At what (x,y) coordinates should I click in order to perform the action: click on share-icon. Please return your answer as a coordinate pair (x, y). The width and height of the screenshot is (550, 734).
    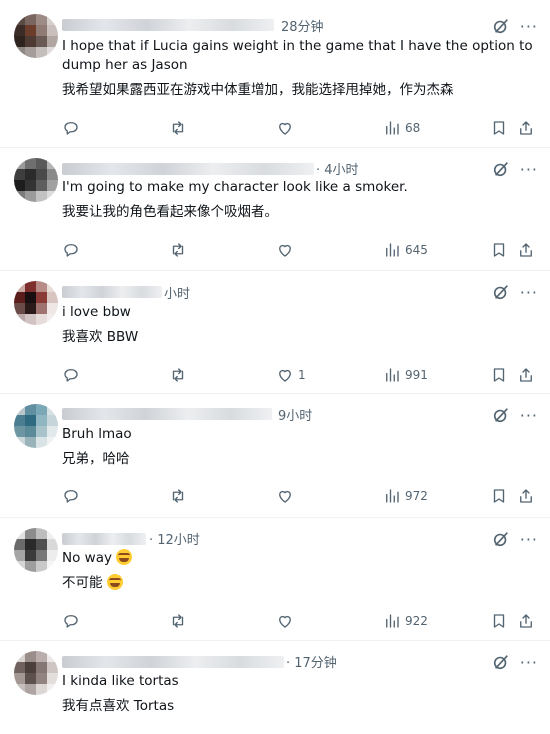
    Looking at the image, I should click on (526, 128).